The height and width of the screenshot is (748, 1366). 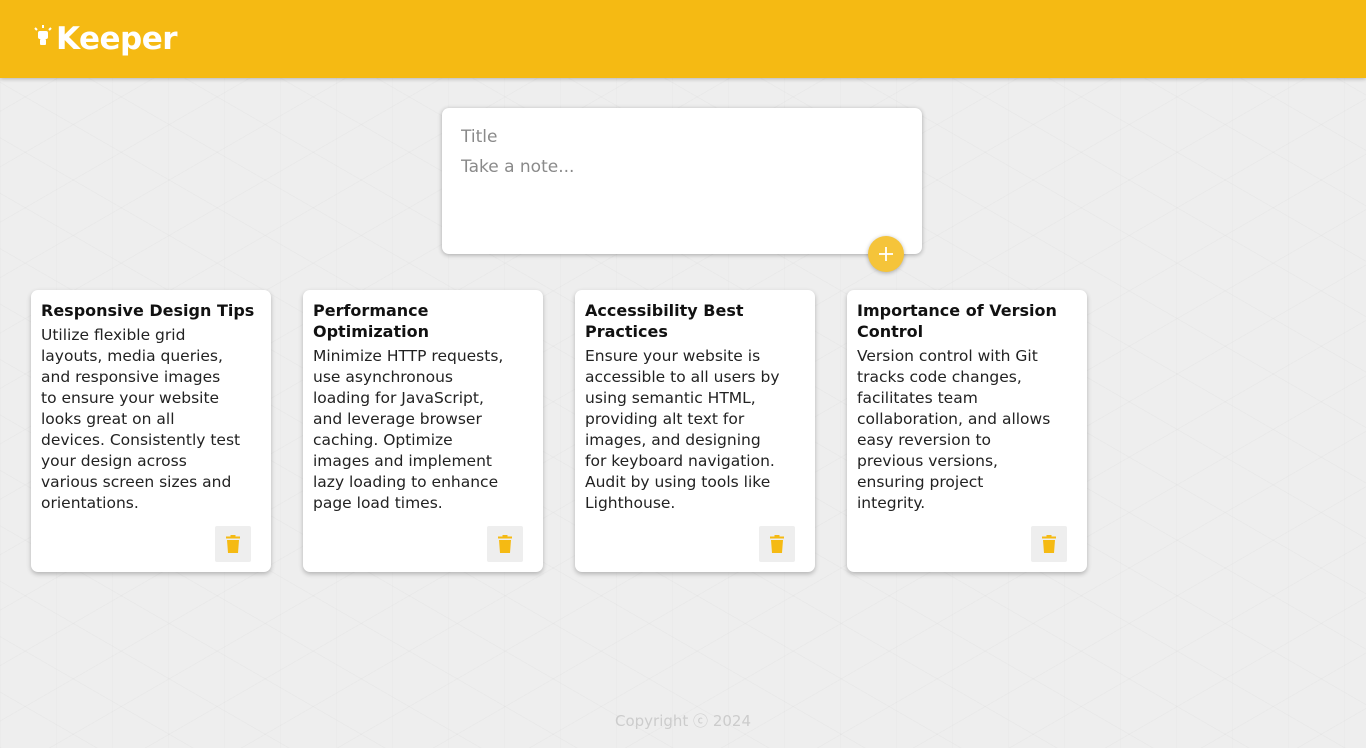 What do you see at coordinates (371, 321) in the screenshot?
I see `note-title: Performance Optimization` at bounding box center [371, 321].